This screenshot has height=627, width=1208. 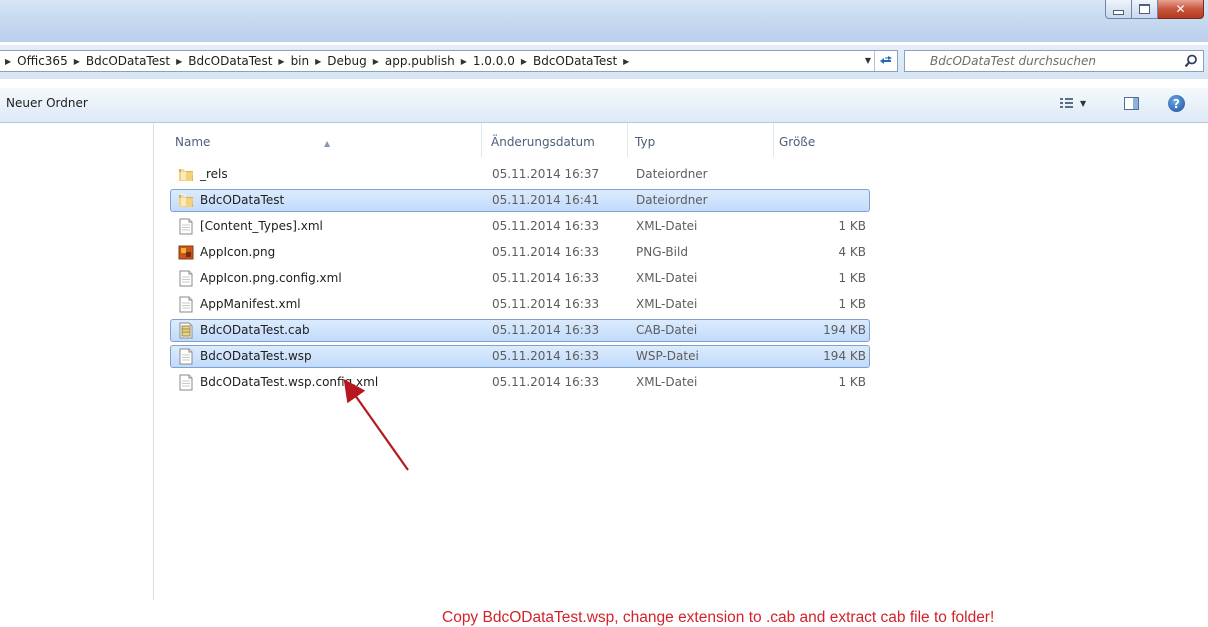 I want to click on file-name: BdcODataTest.wsp.config.xml, so click(x=289, y=382).